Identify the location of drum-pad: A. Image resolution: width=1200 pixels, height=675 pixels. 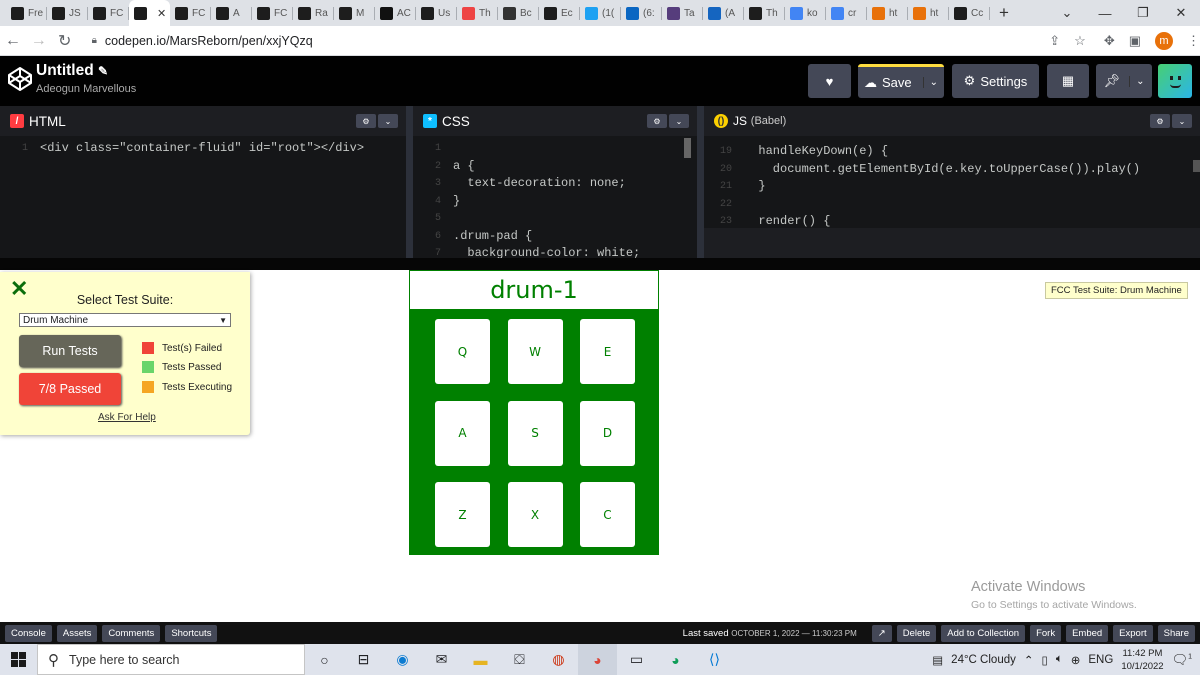
(462, 433).